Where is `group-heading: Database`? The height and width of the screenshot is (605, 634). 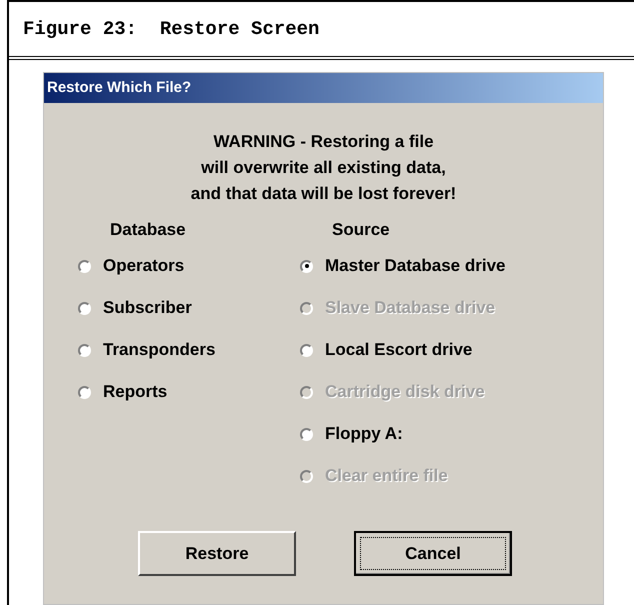 group-heading: Database is located at coordinates (148, 230).